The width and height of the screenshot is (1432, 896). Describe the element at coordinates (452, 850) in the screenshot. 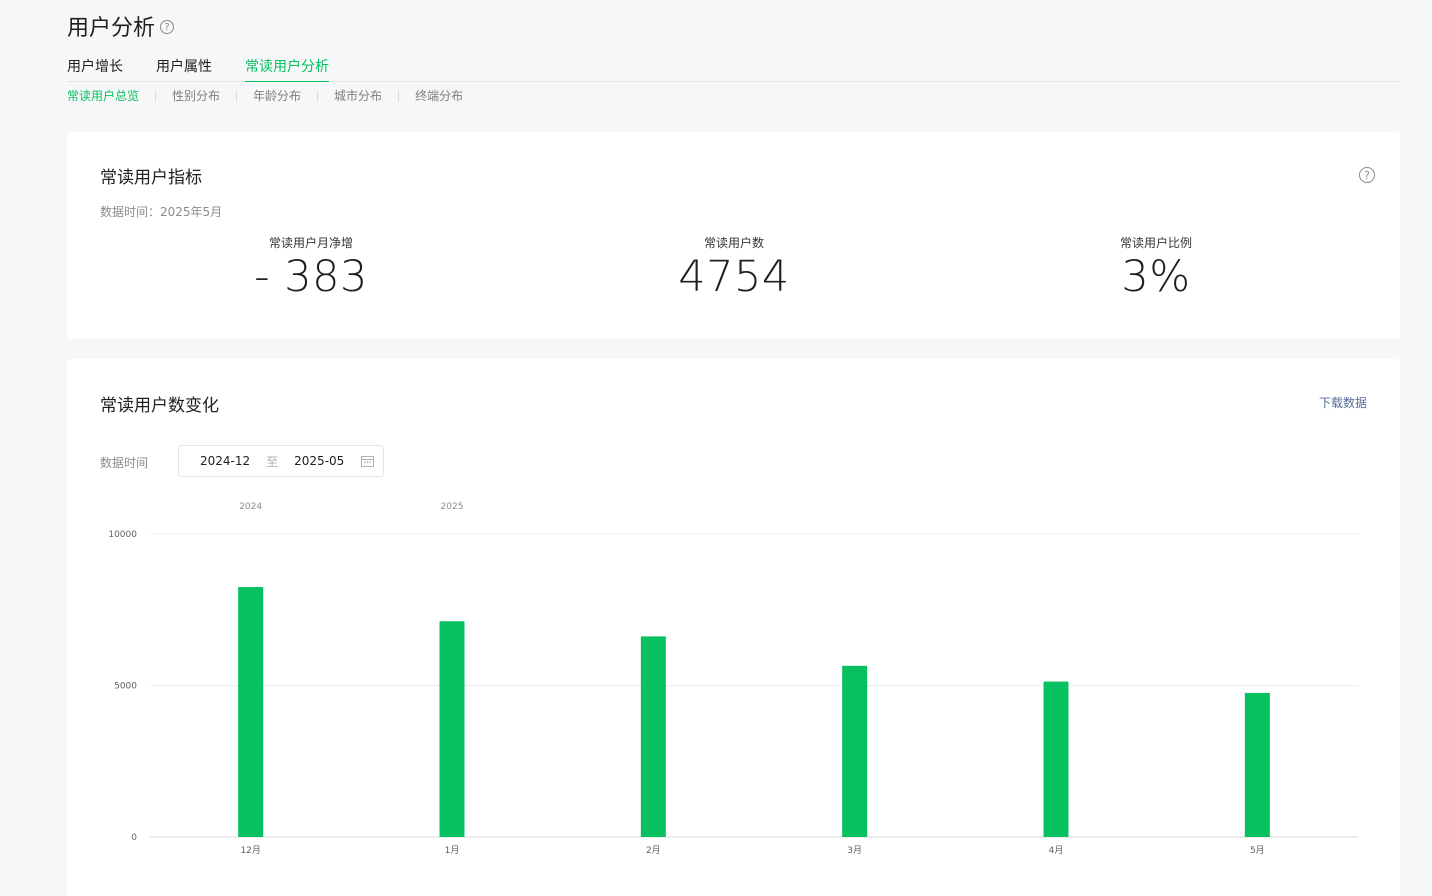

I see `x-tick-label: 1月` at that location.